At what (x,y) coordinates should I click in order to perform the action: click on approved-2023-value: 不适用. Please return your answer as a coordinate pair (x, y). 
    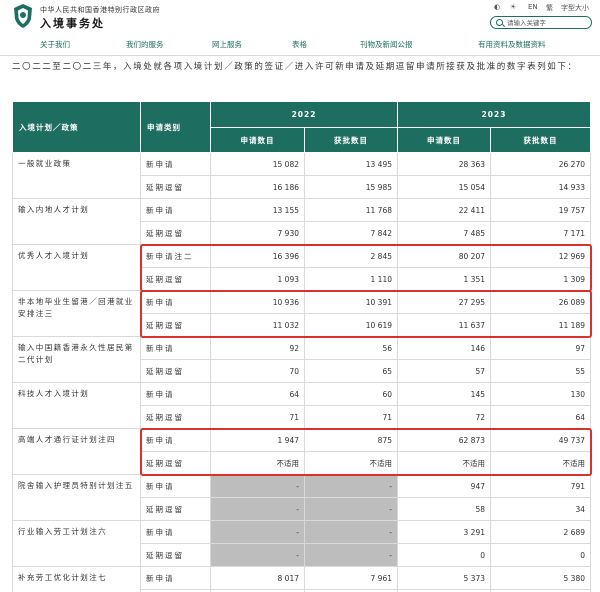
    Looking at the image, I should click on (540, 463).